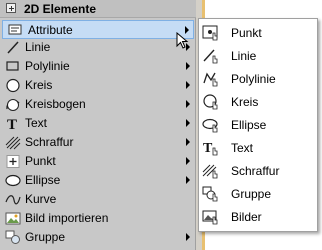 The height and width of the screenshot is (250, 322). What do you see at coordinates (249, 125) in the screenshot?
I see `submenu-item-label: Ellipse` at bounding box center [249, 125].